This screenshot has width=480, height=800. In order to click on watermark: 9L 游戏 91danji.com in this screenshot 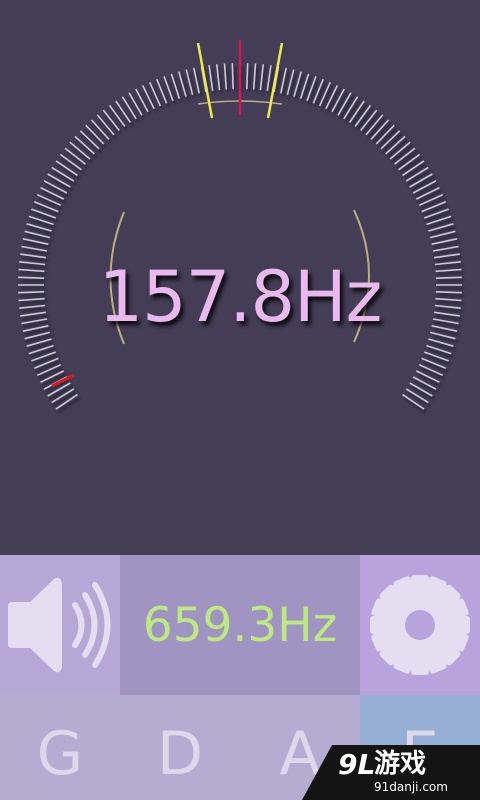, I will do `click(391, 772)`.